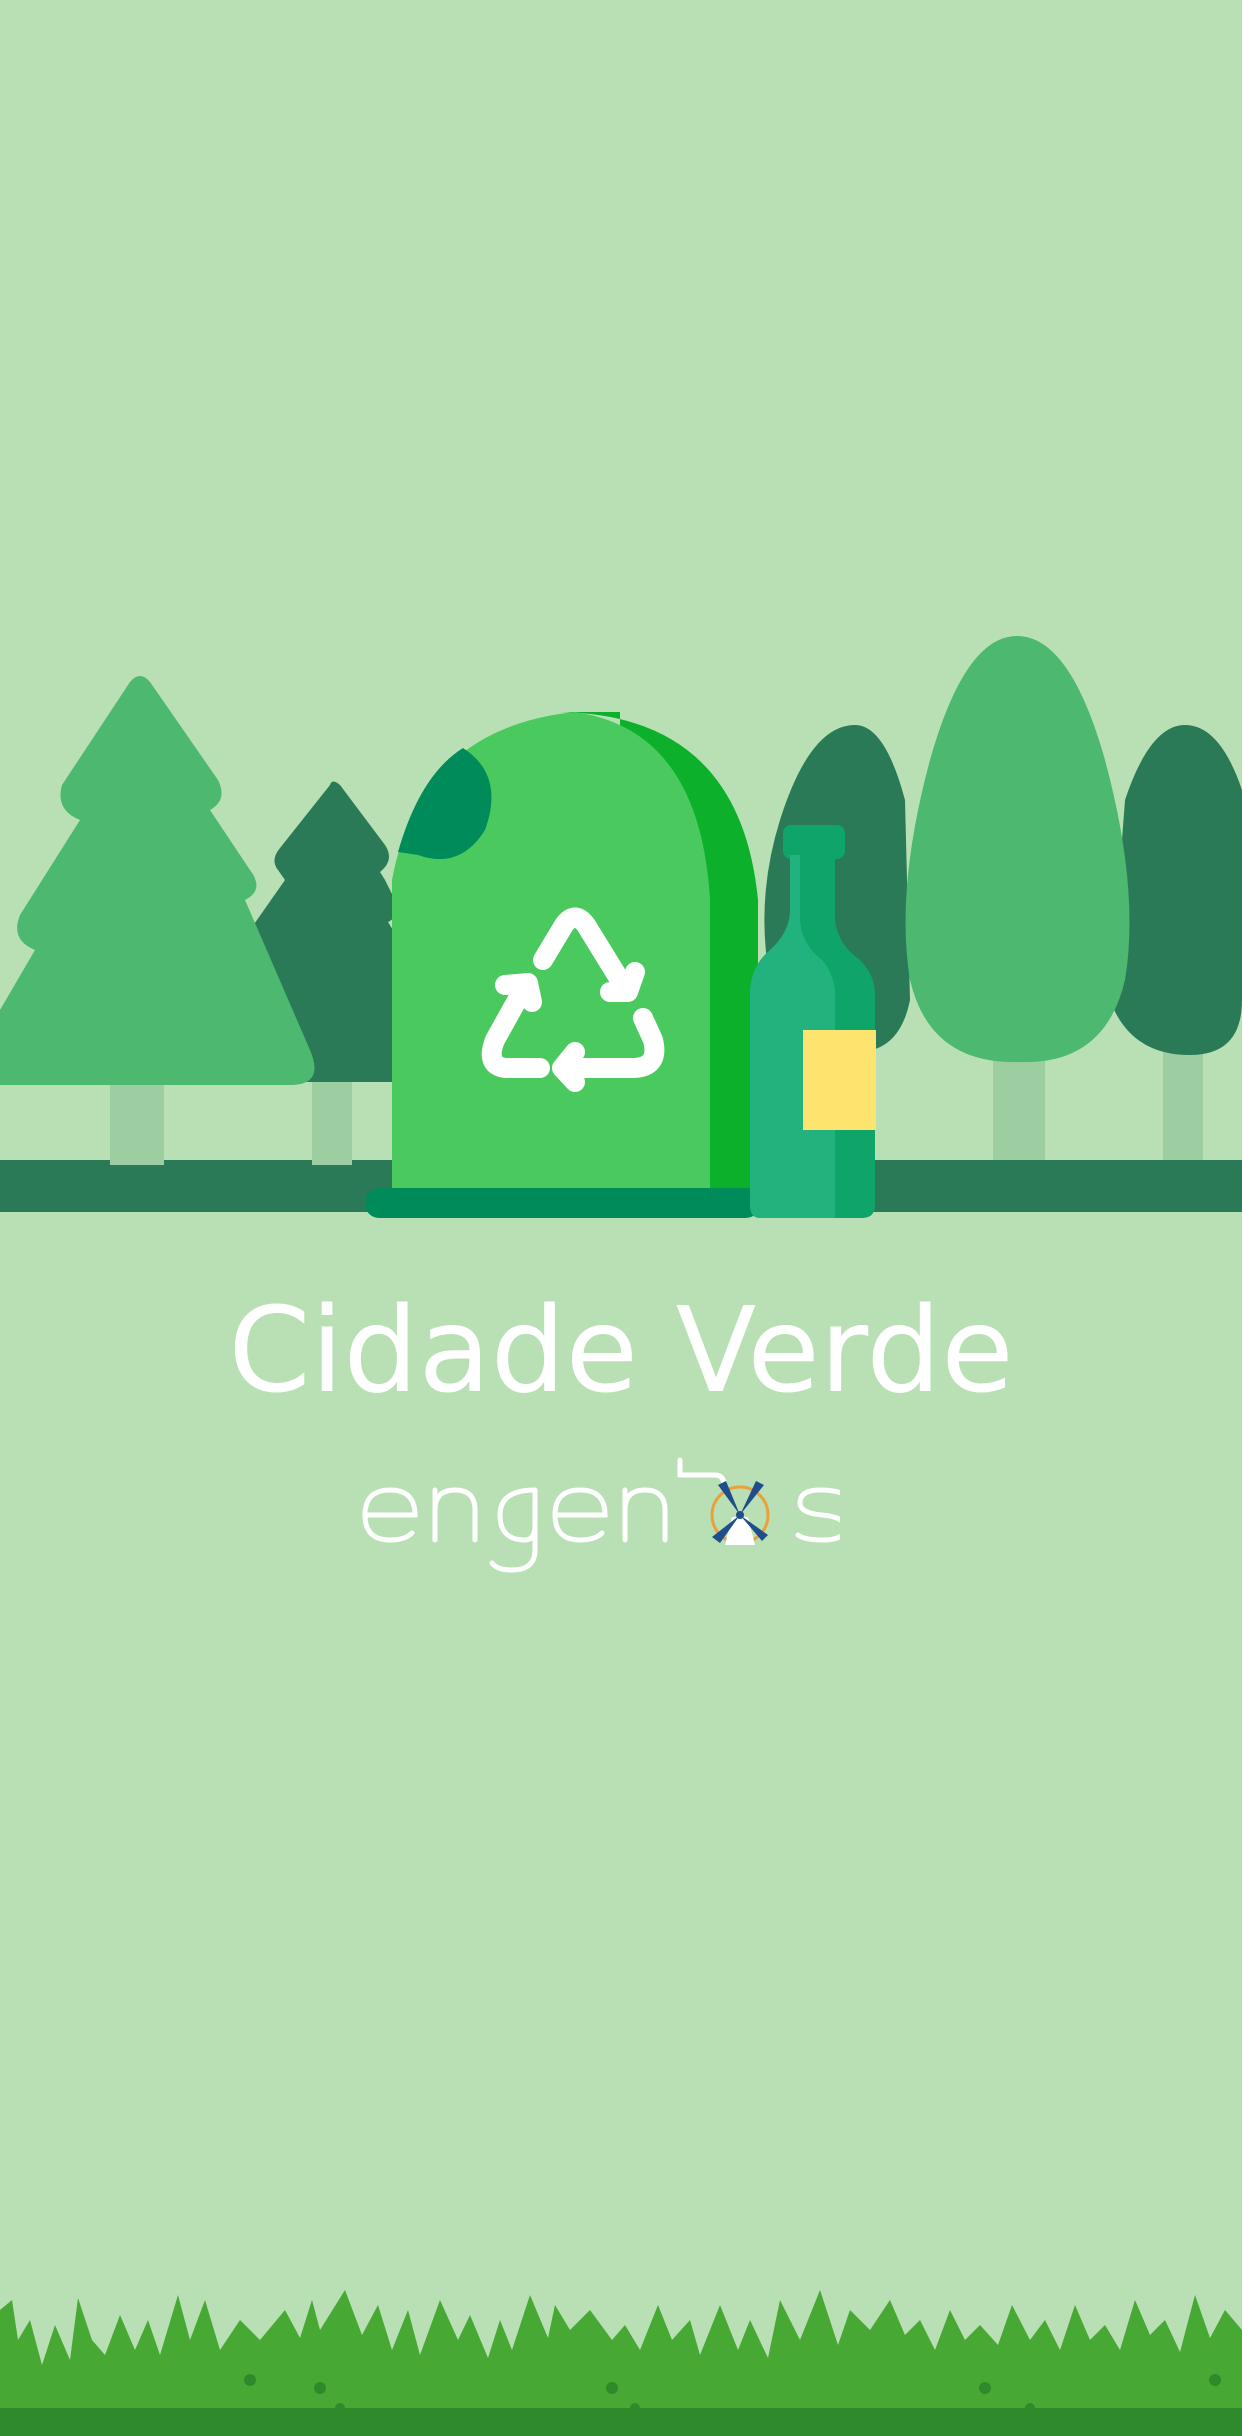 This screenshot has height=2436, width=1242. Describe the element at coordinates (1176, 890) in the screenshot. I see `dark-round-tree` at that location.